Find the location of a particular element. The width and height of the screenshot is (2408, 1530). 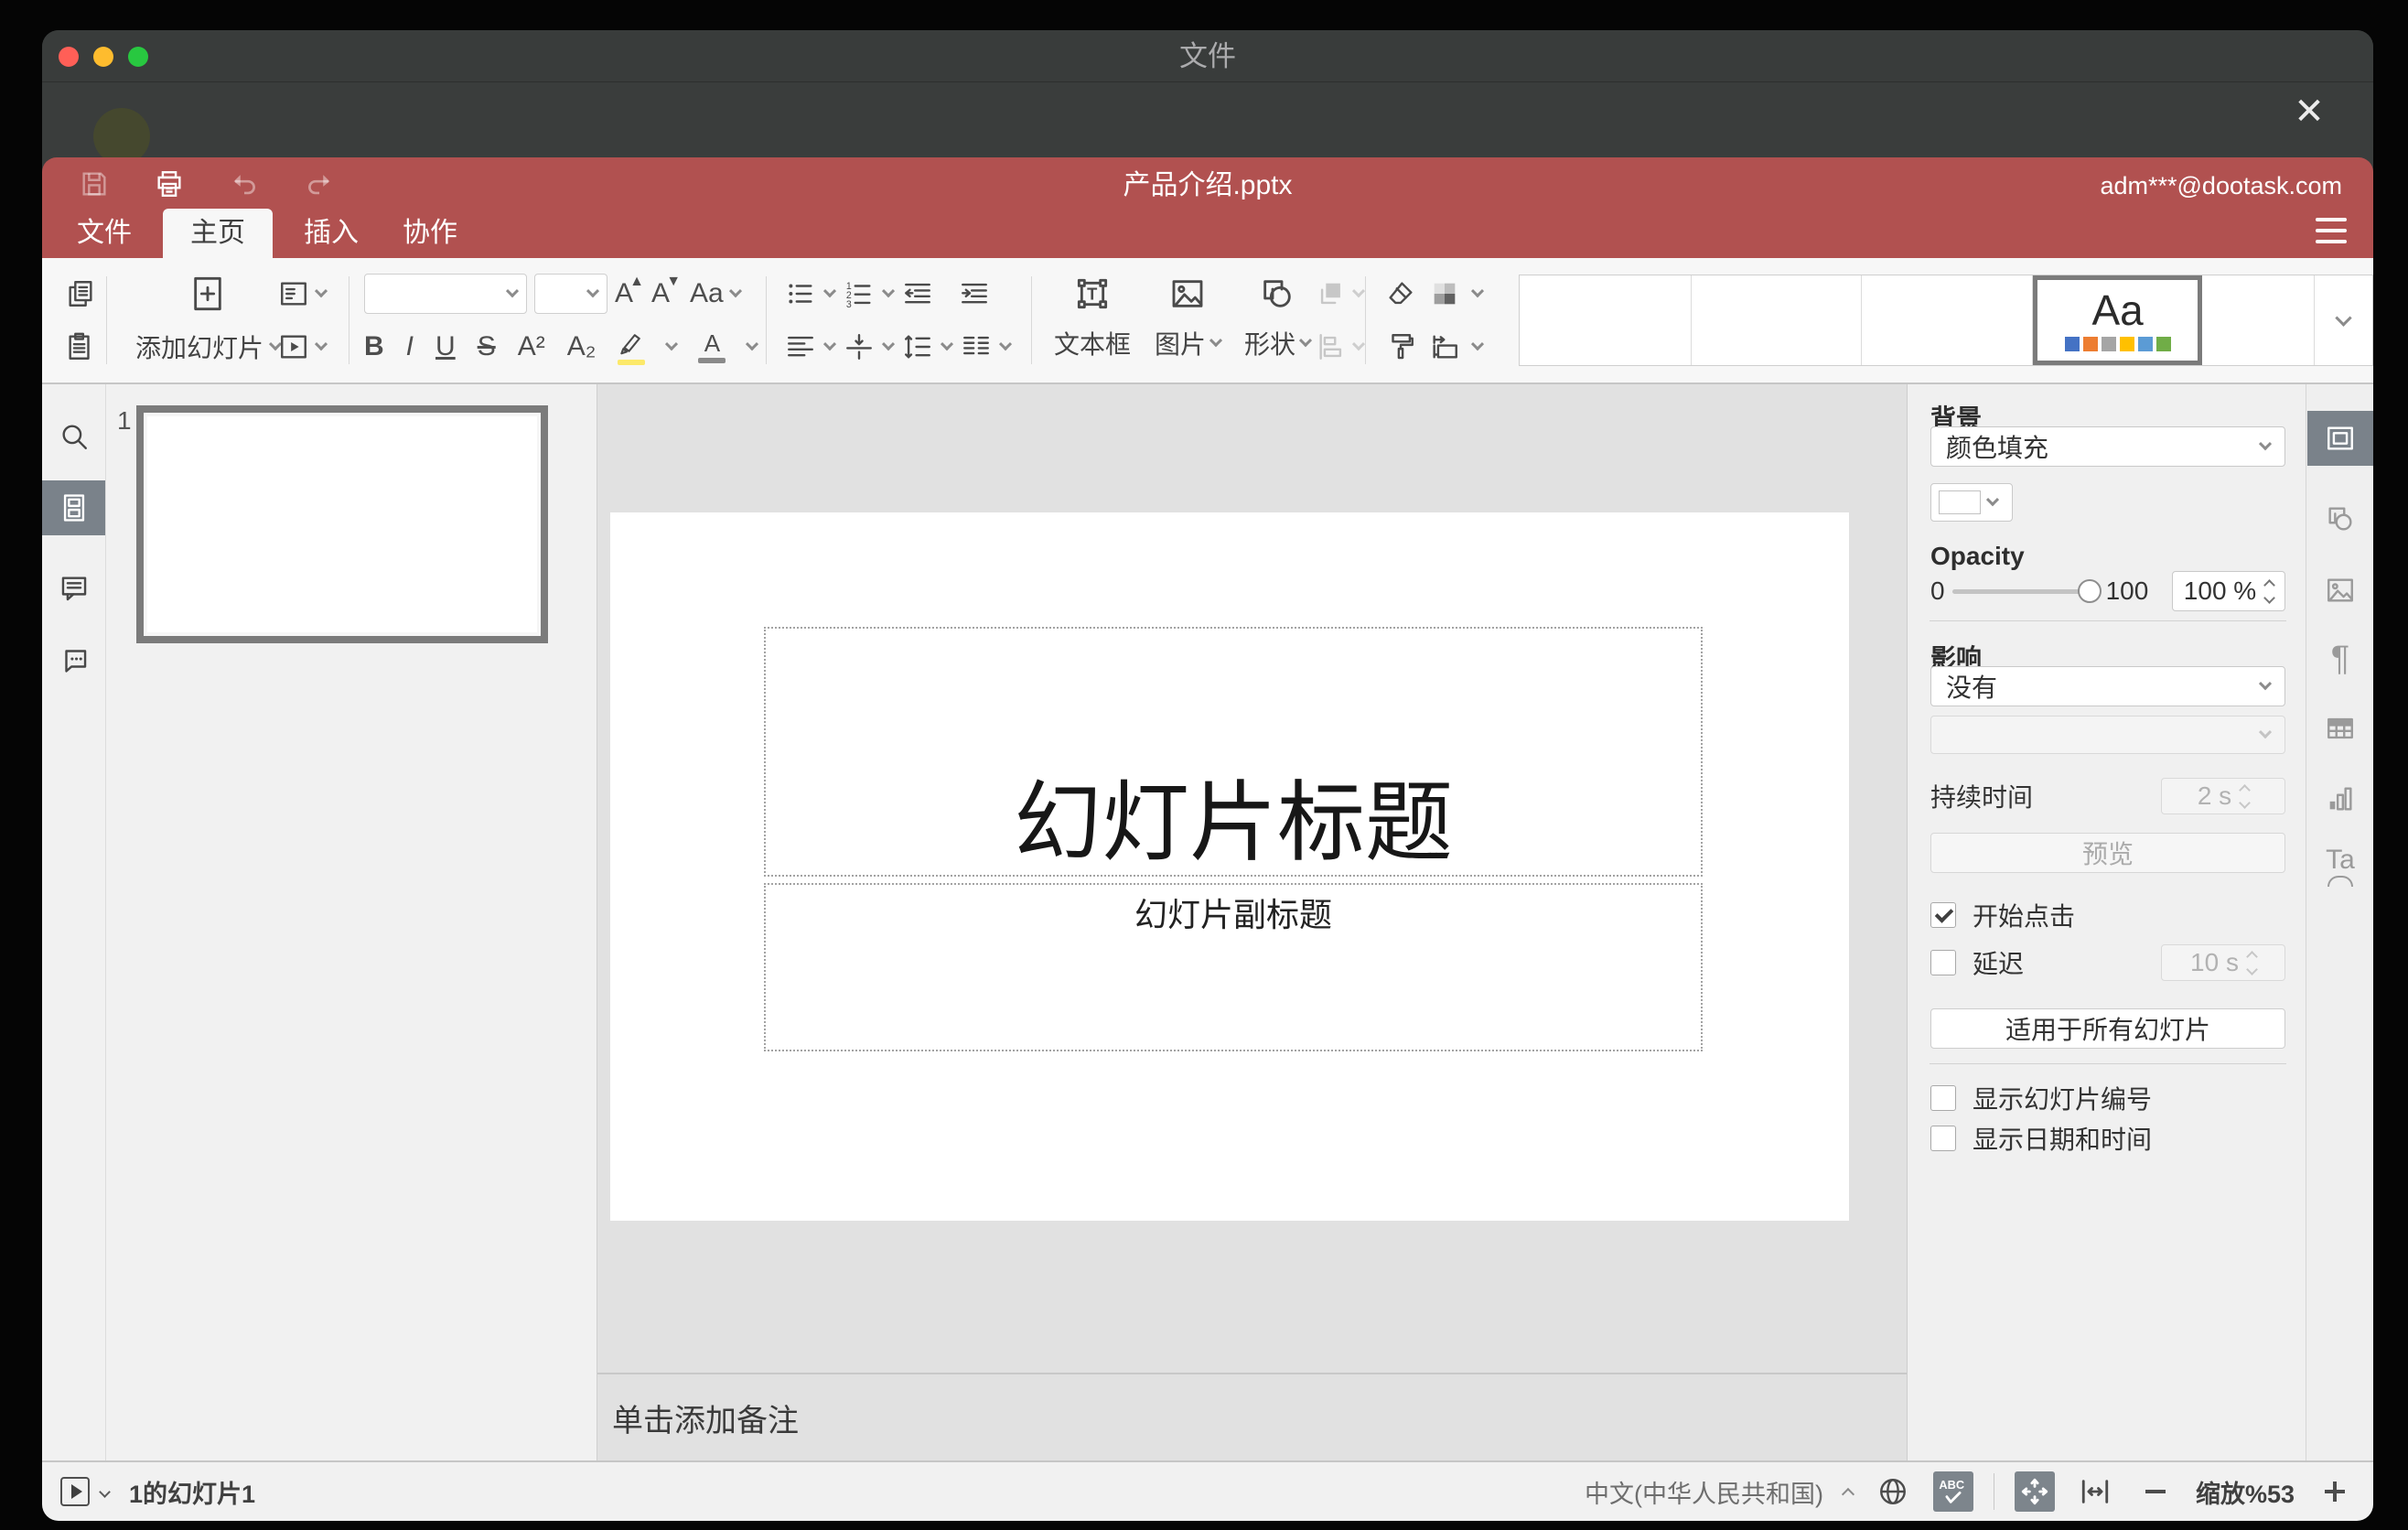

font-color-button: A is located at coordinates (712, 347).